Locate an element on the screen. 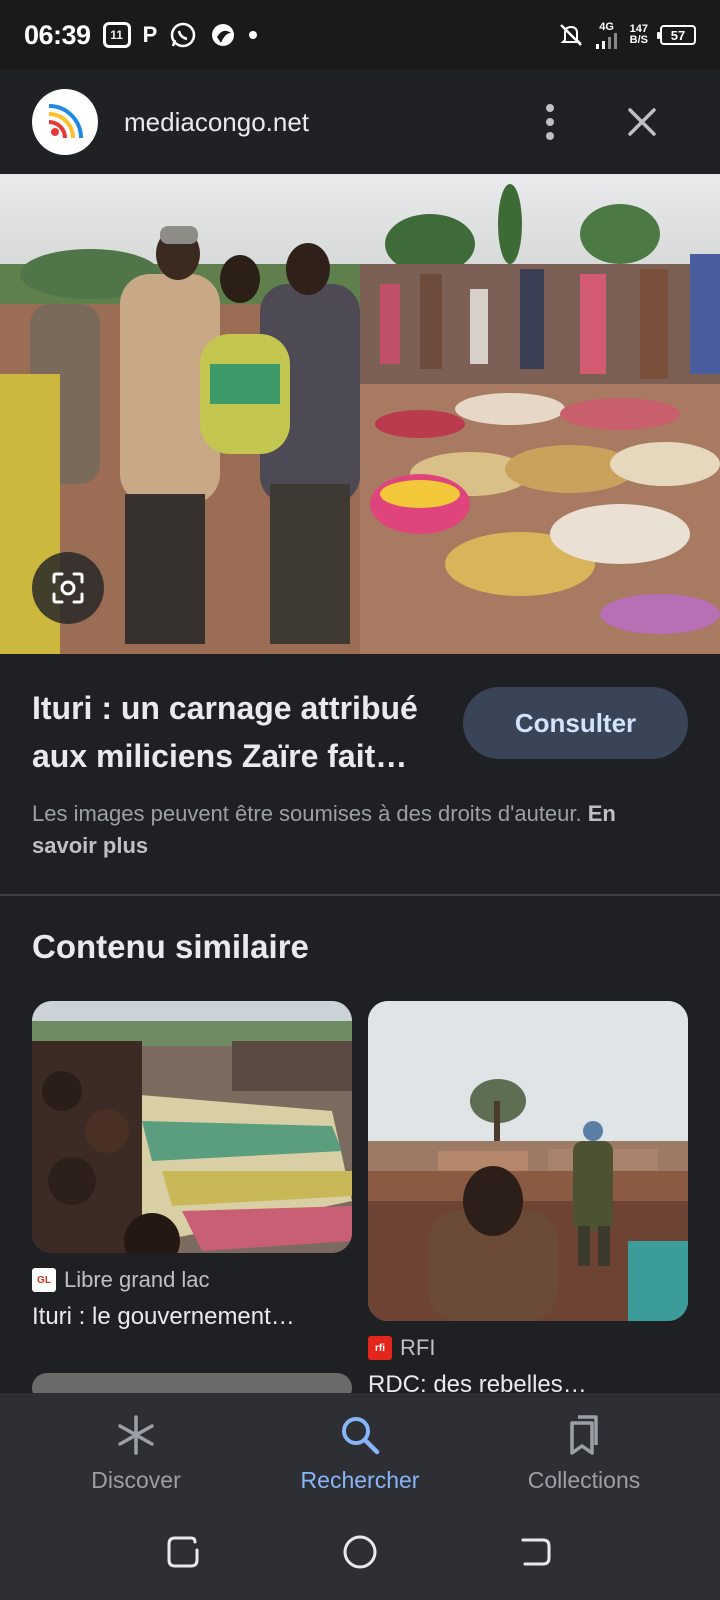  lens-icon is located at coordinates (68, 588).